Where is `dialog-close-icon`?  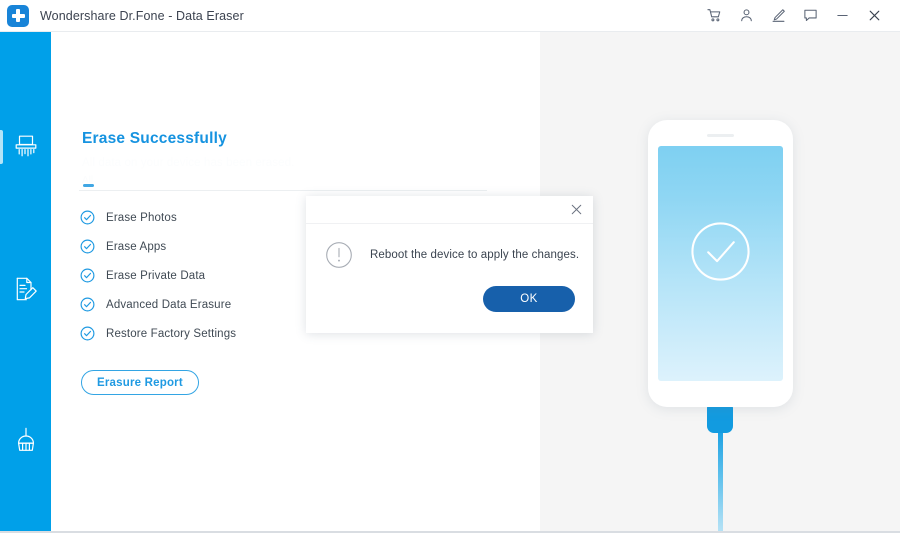
dialog-close-icon is located at coordinates (576, 209).